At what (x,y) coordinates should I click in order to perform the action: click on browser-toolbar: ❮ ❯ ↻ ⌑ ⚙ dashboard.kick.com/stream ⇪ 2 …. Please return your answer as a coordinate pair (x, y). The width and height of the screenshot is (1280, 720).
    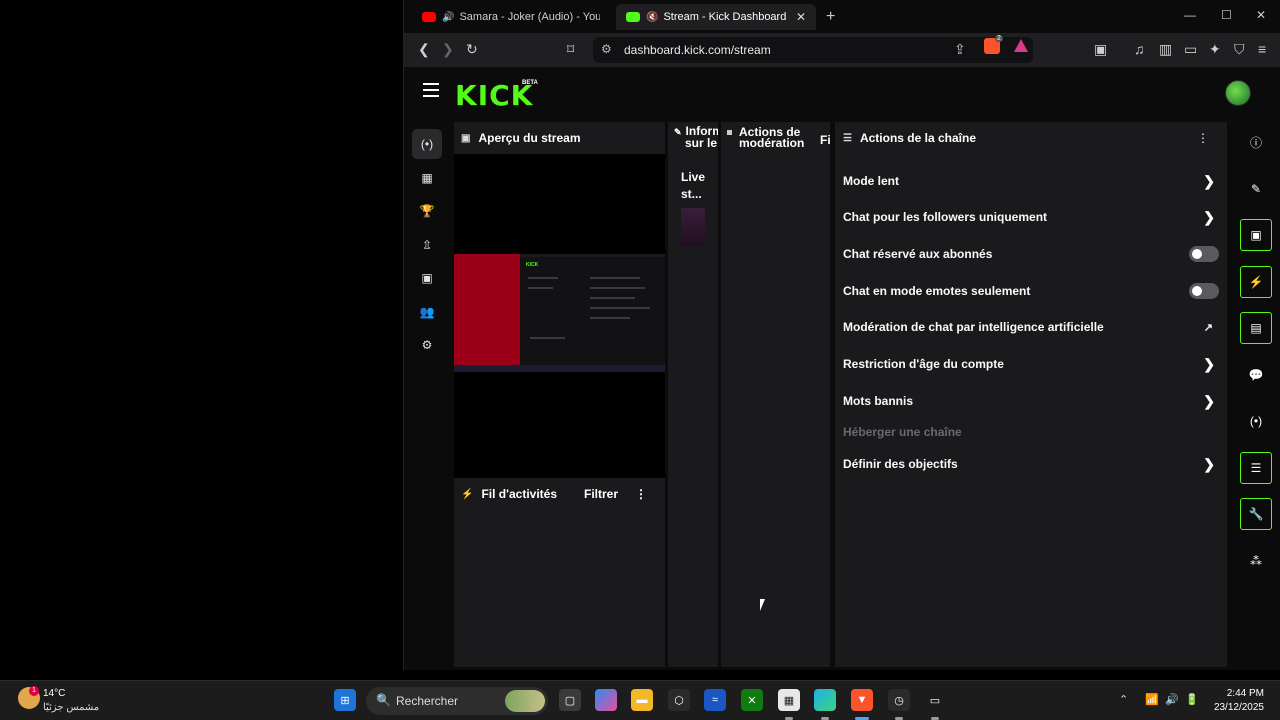
    Looking at the image, I should click on (842, 50).